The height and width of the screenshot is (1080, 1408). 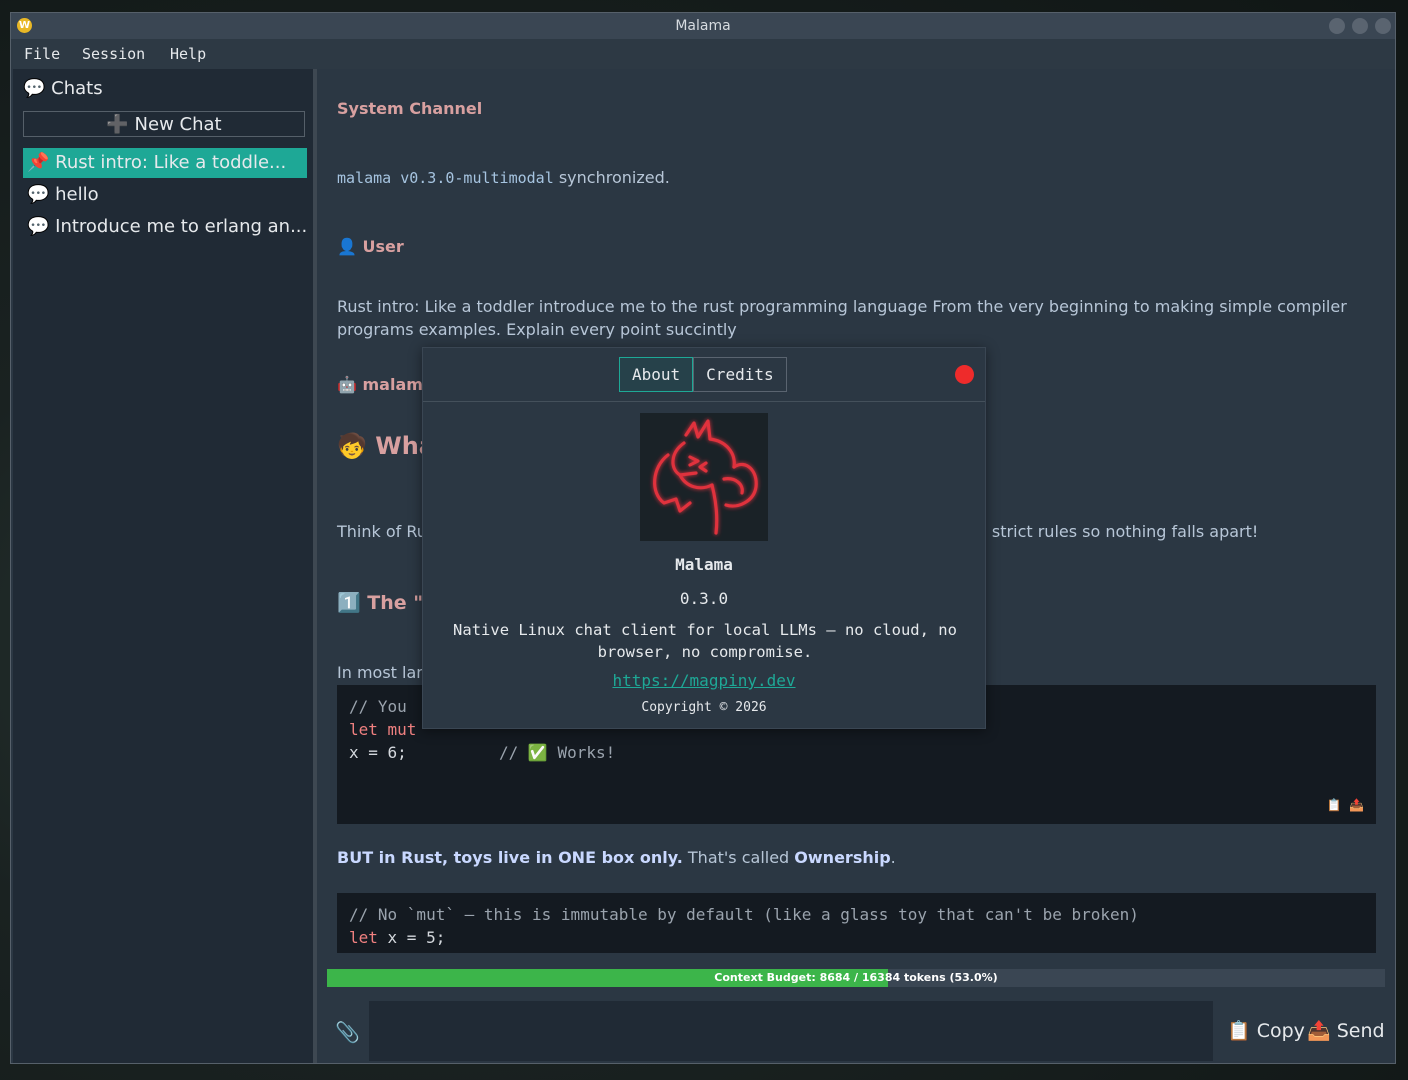 I want to click on response-paragraph-right: e strict rules so nothing falls apart!, so click(x=1118, y=531).